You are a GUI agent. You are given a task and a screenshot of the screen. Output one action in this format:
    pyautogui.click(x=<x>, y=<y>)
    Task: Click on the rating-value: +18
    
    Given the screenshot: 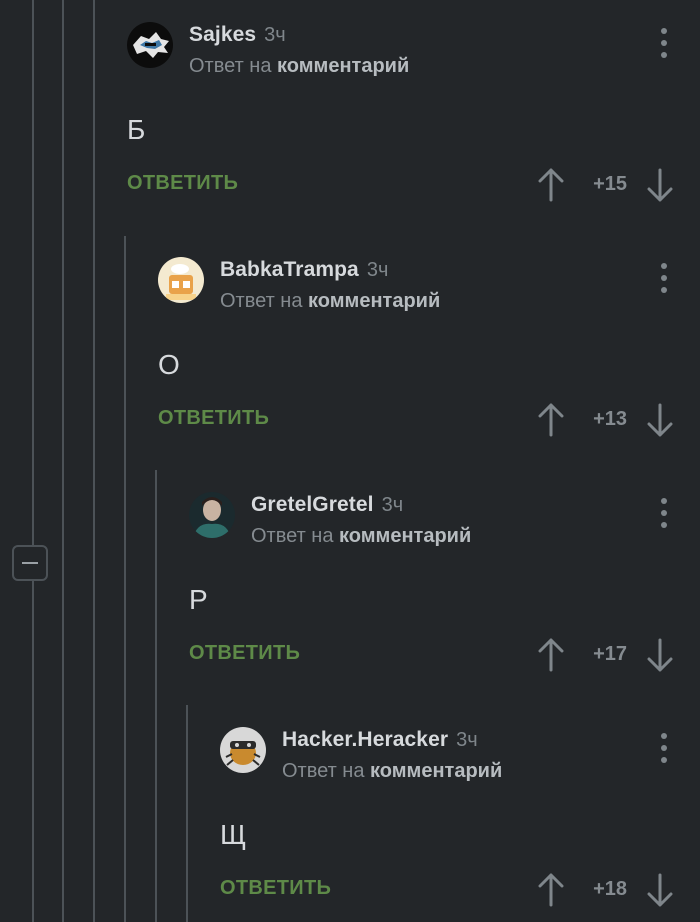 What is the action you would take?
    pyautogui.click(x=610, y=889)
    